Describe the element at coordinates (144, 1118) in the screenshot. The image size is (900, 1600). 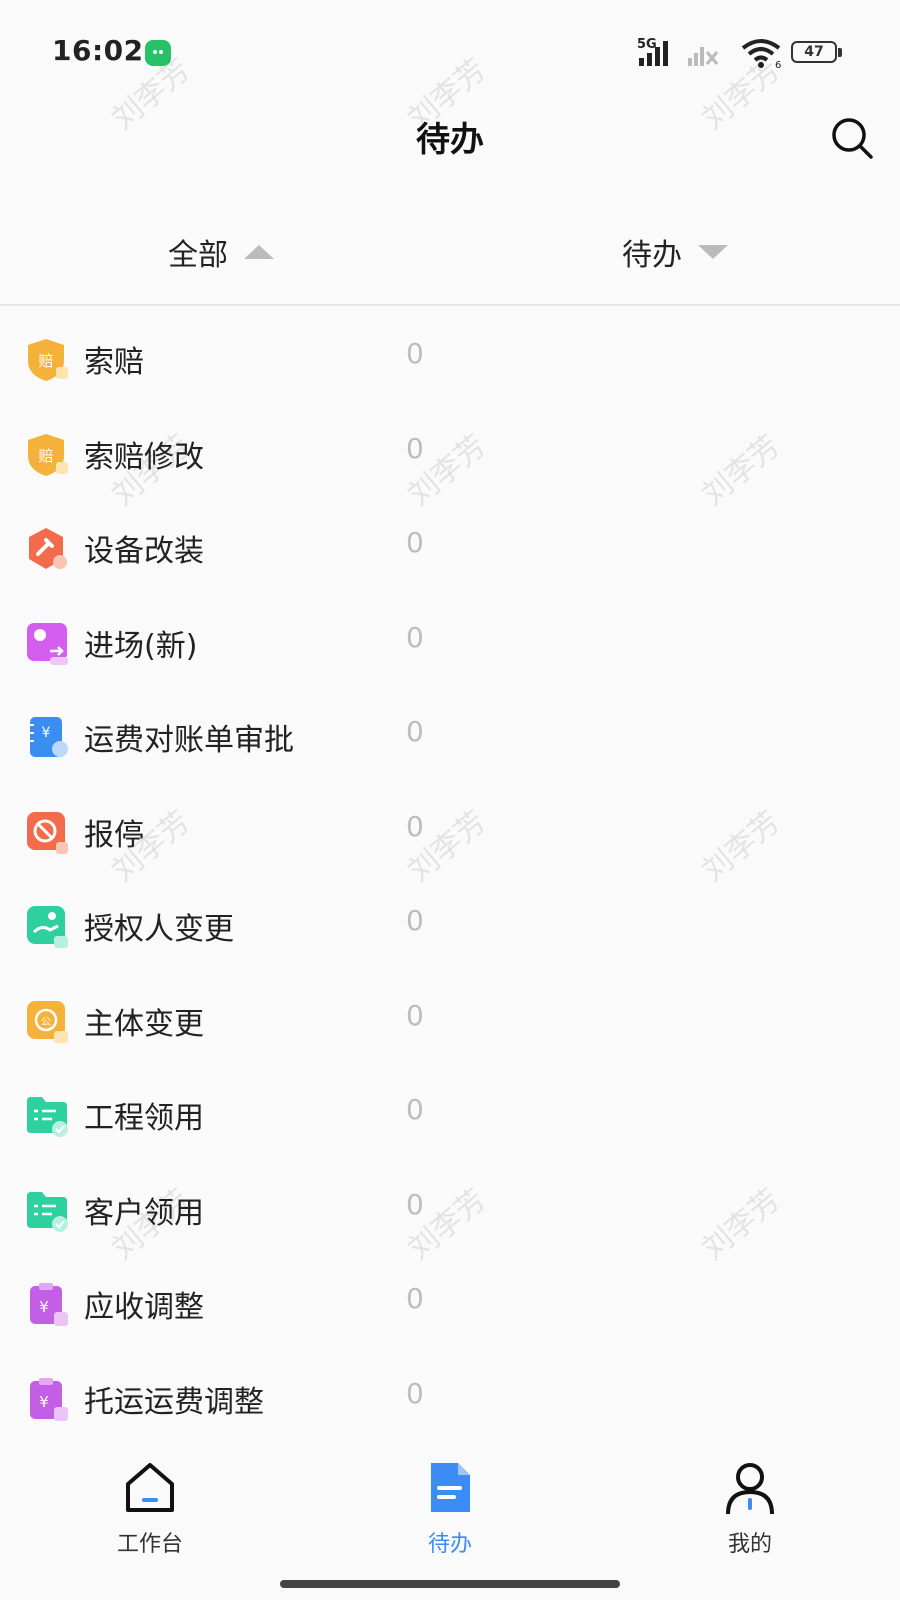
I see `item-label: 工程领用` at that location.